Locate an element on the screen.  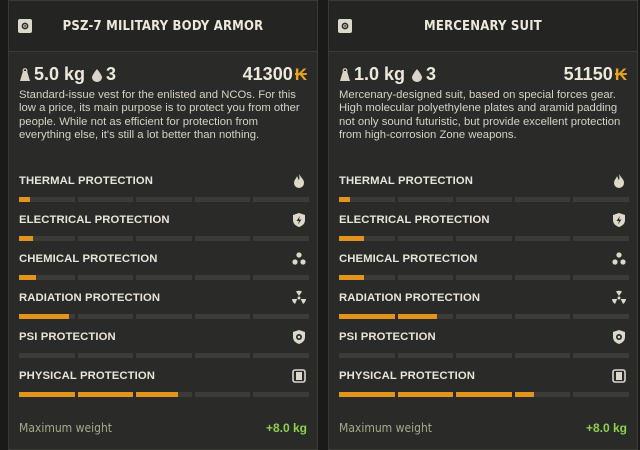
price: 41300 ₭ is located at coordinates (275, 74).